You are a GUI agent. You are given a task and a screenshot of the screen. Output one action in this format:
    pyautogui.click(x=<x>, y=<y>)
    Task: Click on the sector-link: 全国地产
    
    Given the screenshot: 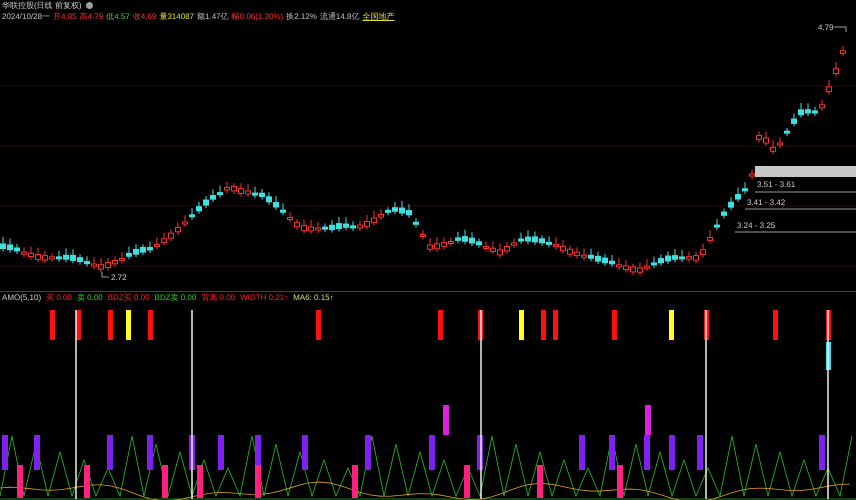 What is the action you would take?
    pyautogui.click(x=378, y=16)
    